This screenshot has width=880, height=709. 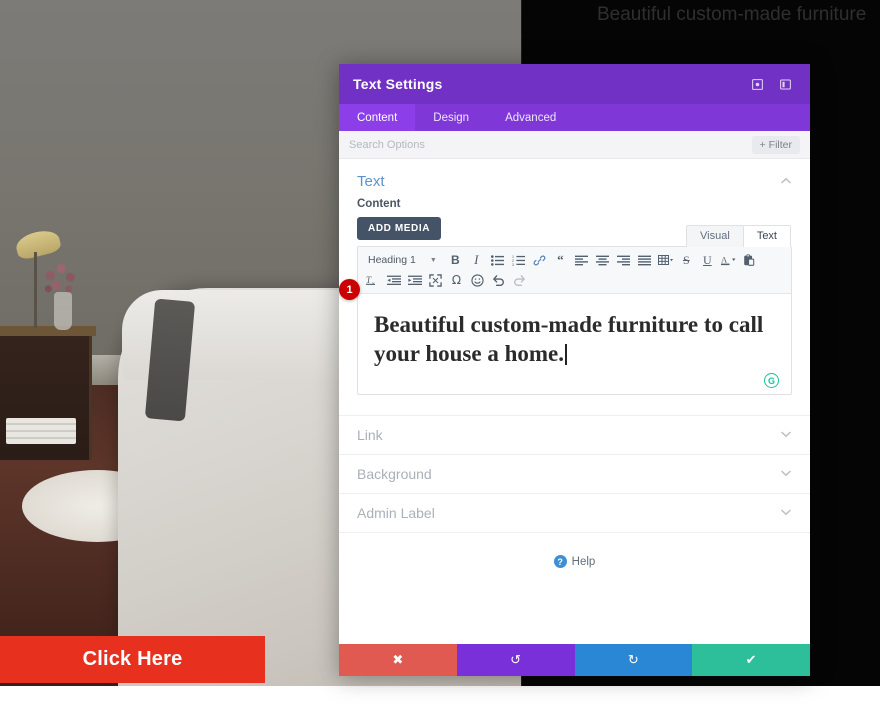 I want to click on save-button: ✔, so click(x=751, y=660).